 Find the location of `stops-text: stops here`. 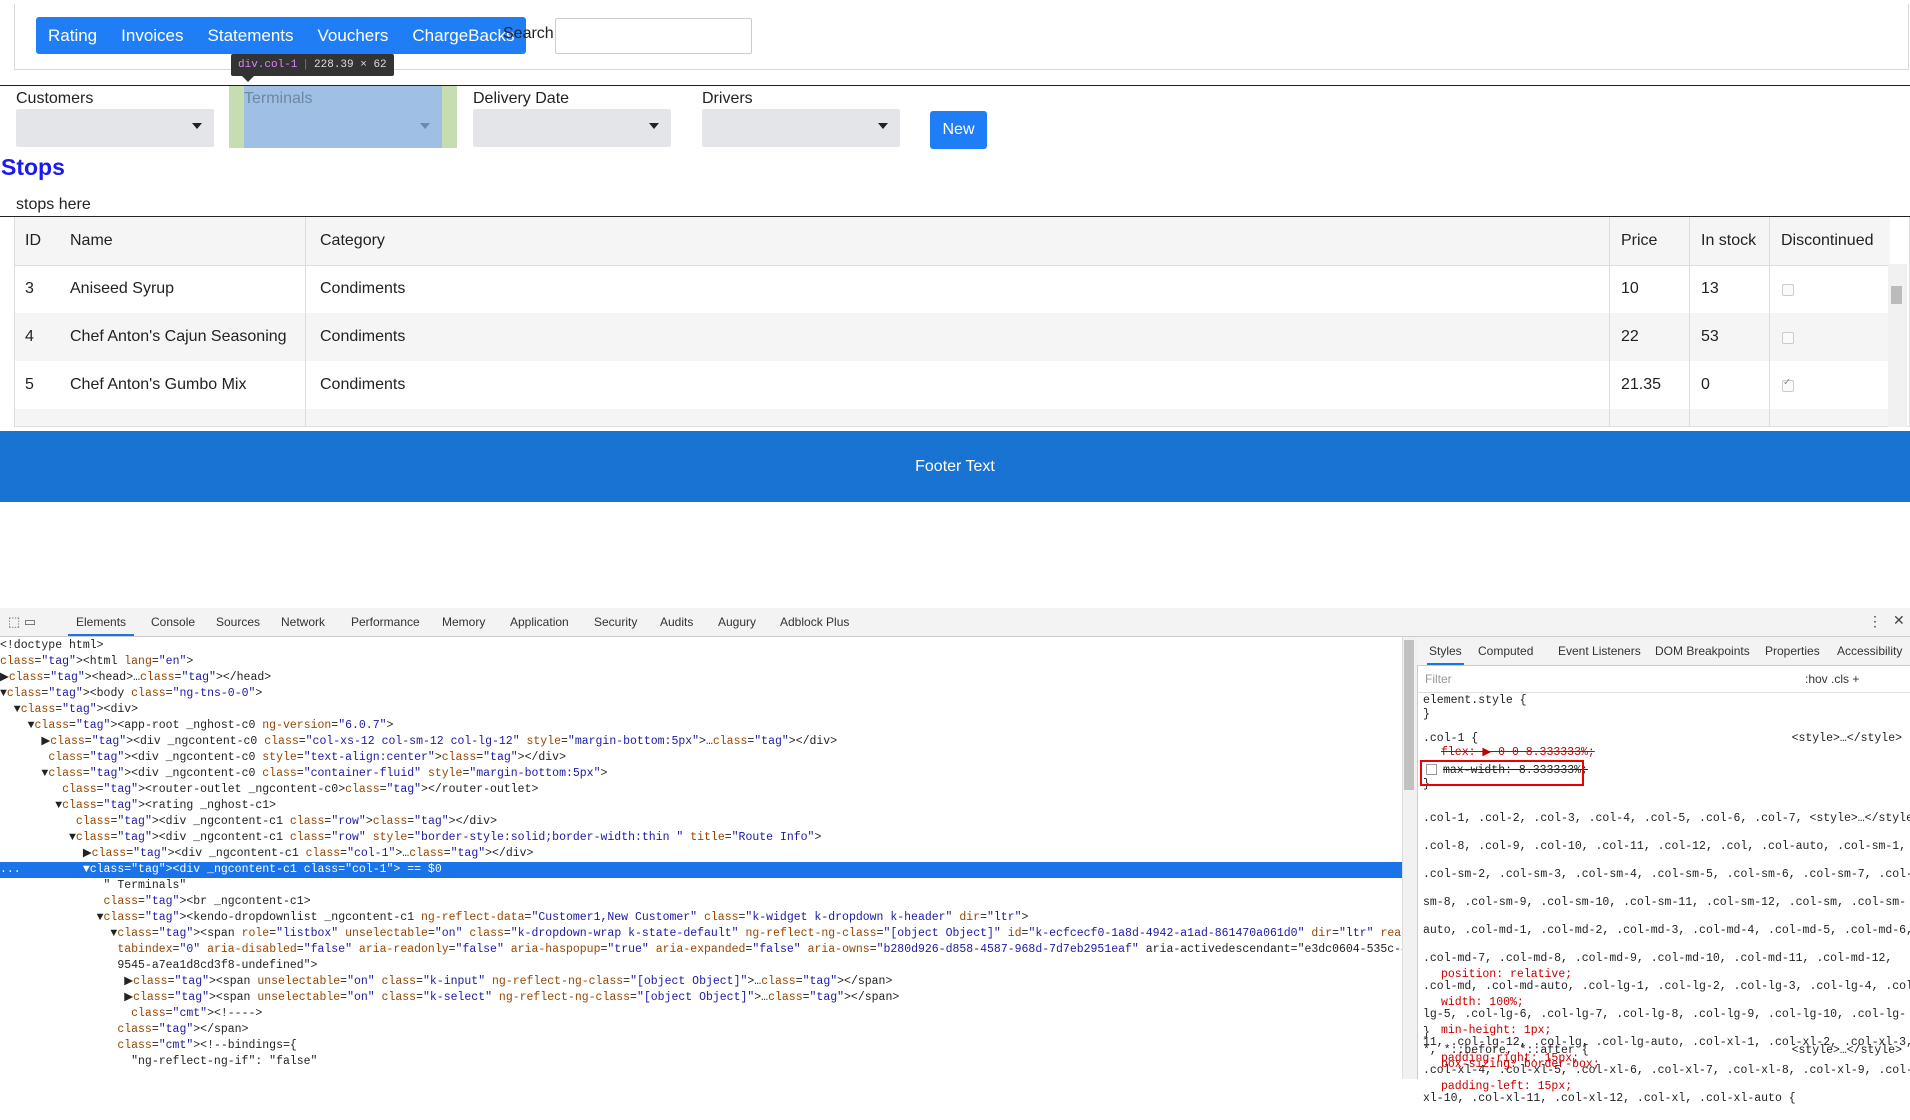

stops-text: stops here is located at coordinates (53, 204).